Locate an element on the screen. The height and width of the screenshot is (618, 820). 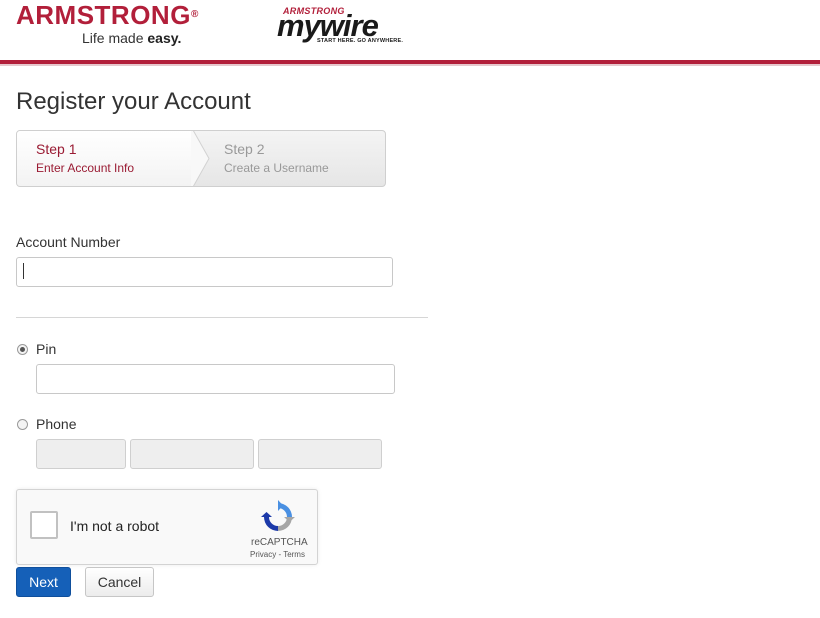
phone-prefix-input is located at coordinates (192, 454).